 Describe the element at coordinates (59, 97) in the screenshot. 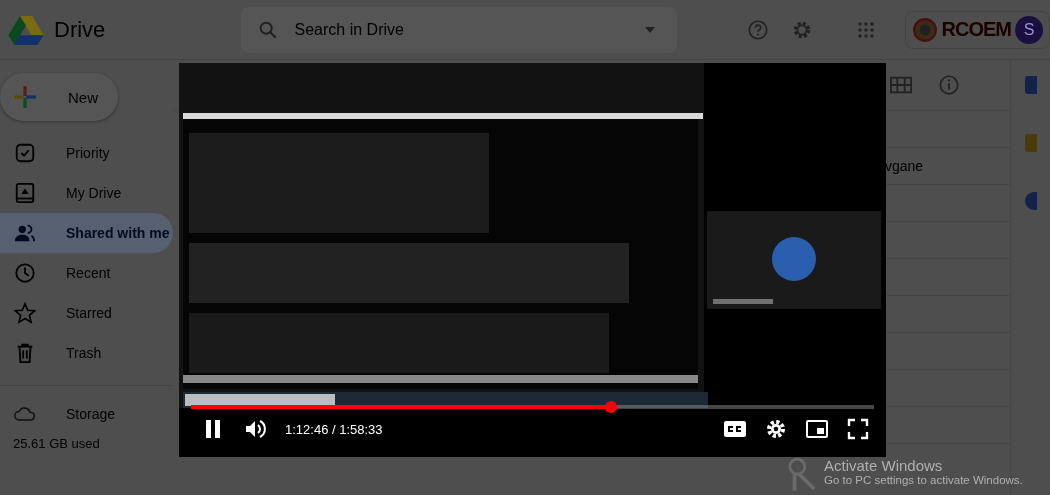

I see `new-button: New` at that location.